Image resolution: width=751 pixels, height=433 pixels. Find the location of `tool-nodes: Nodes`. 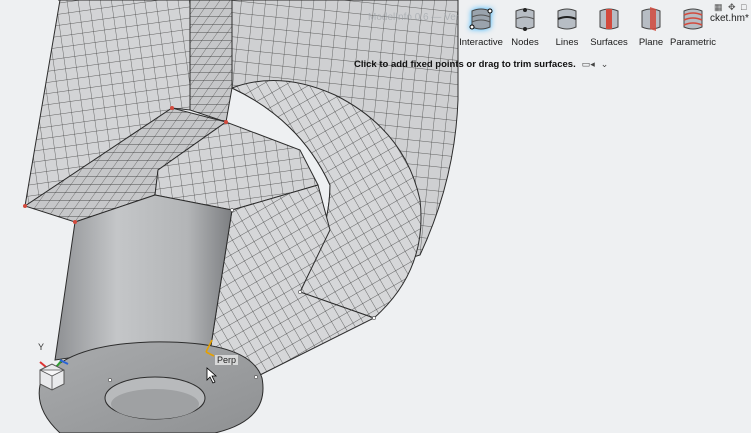

tool-nodes: Nodes is located at coordinates (525, 29).